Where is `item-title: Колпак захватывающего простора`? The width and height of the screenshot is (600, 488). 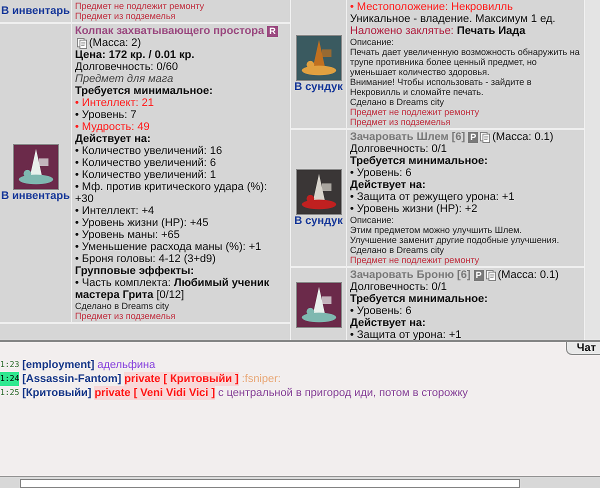
item-title: Колпак захватывающего простора is located at coordinates (169, 31).